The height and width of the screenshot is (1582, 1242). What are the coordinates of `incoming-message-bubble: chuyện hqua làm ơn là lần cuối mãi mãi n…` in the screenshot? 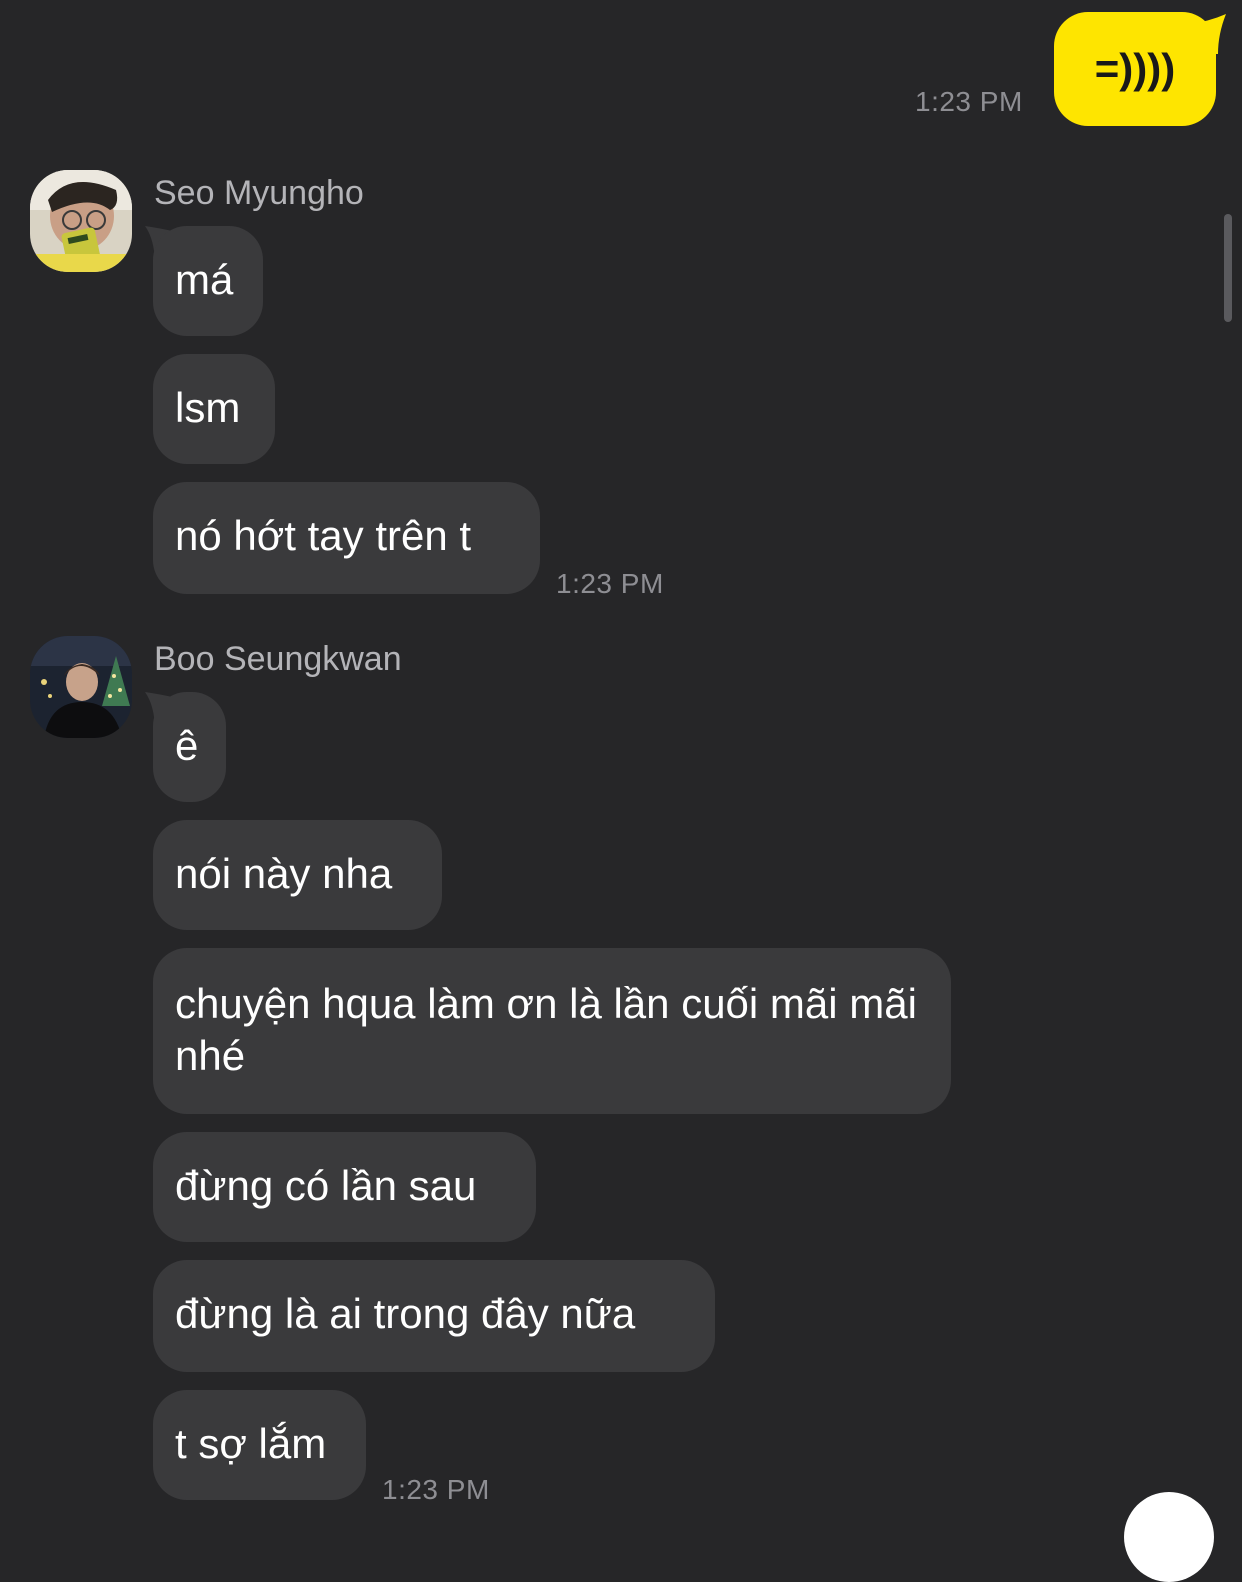 It's located at (552, 1031).